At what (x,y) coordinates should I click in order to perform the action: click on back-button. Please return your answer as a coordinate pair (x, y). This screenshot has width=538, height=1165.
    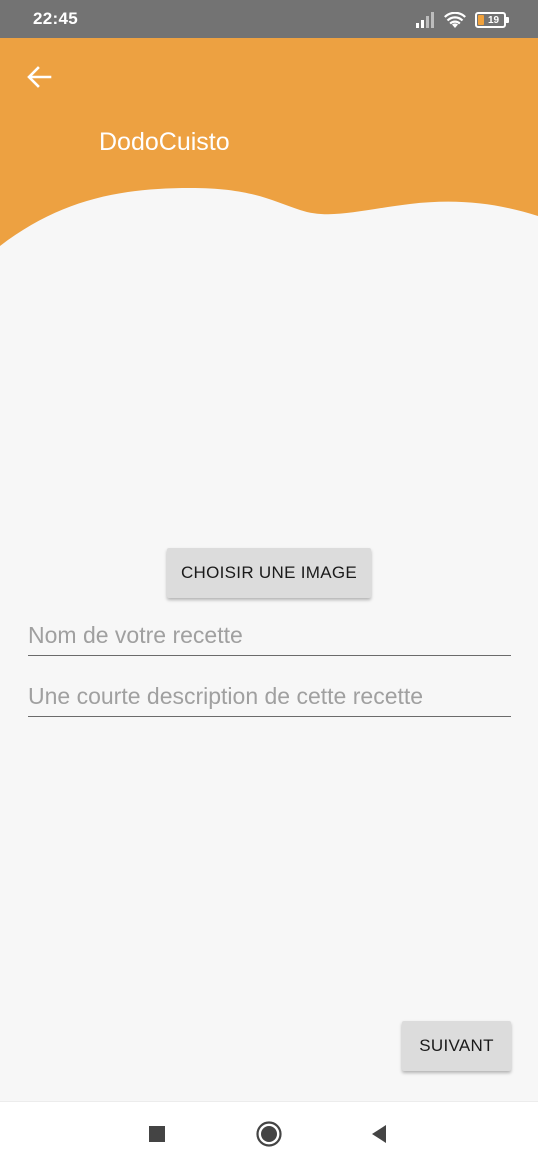
    Looking at the image, I should click on (39, 77).